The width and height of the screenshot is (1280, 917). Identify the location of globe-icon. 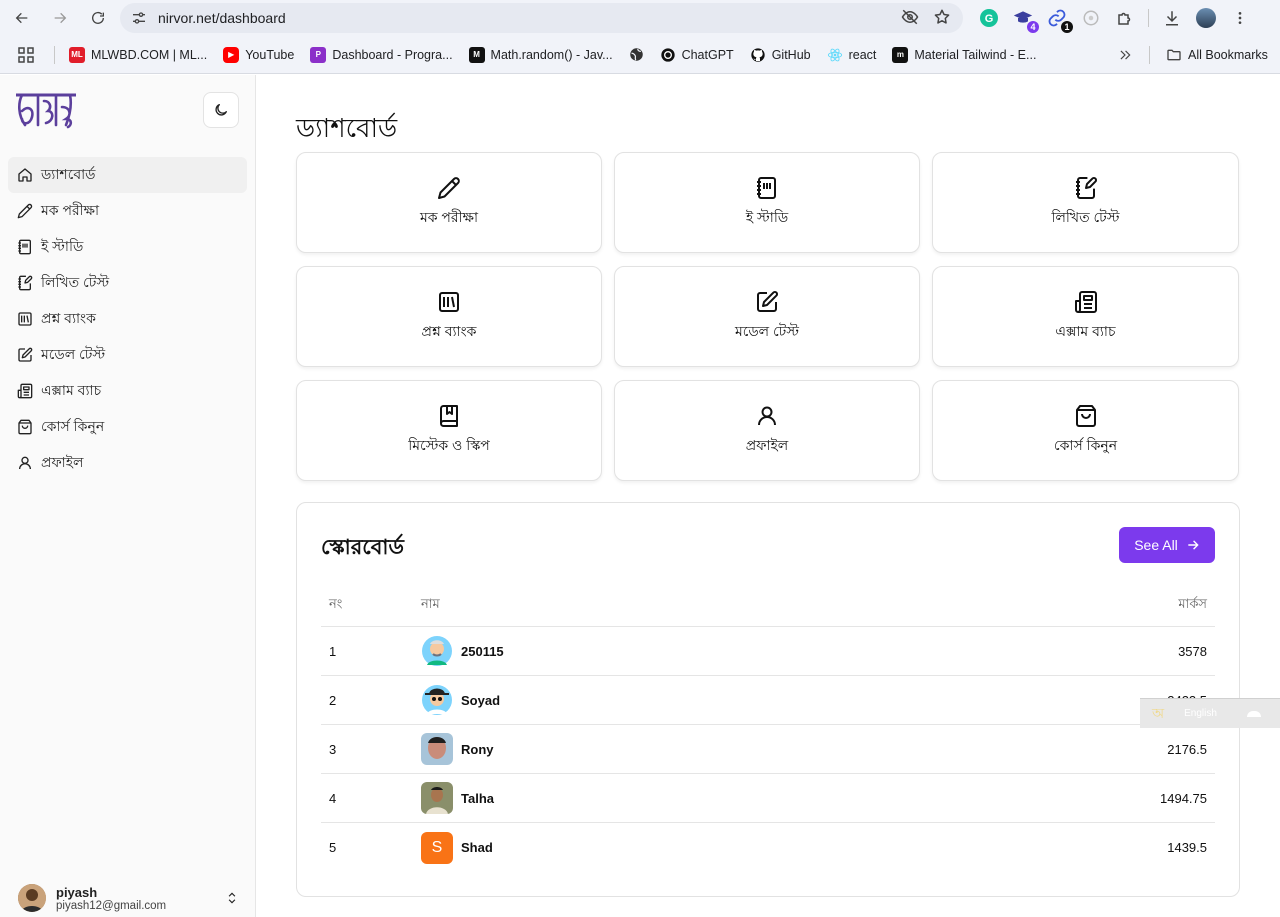
(636, 54).